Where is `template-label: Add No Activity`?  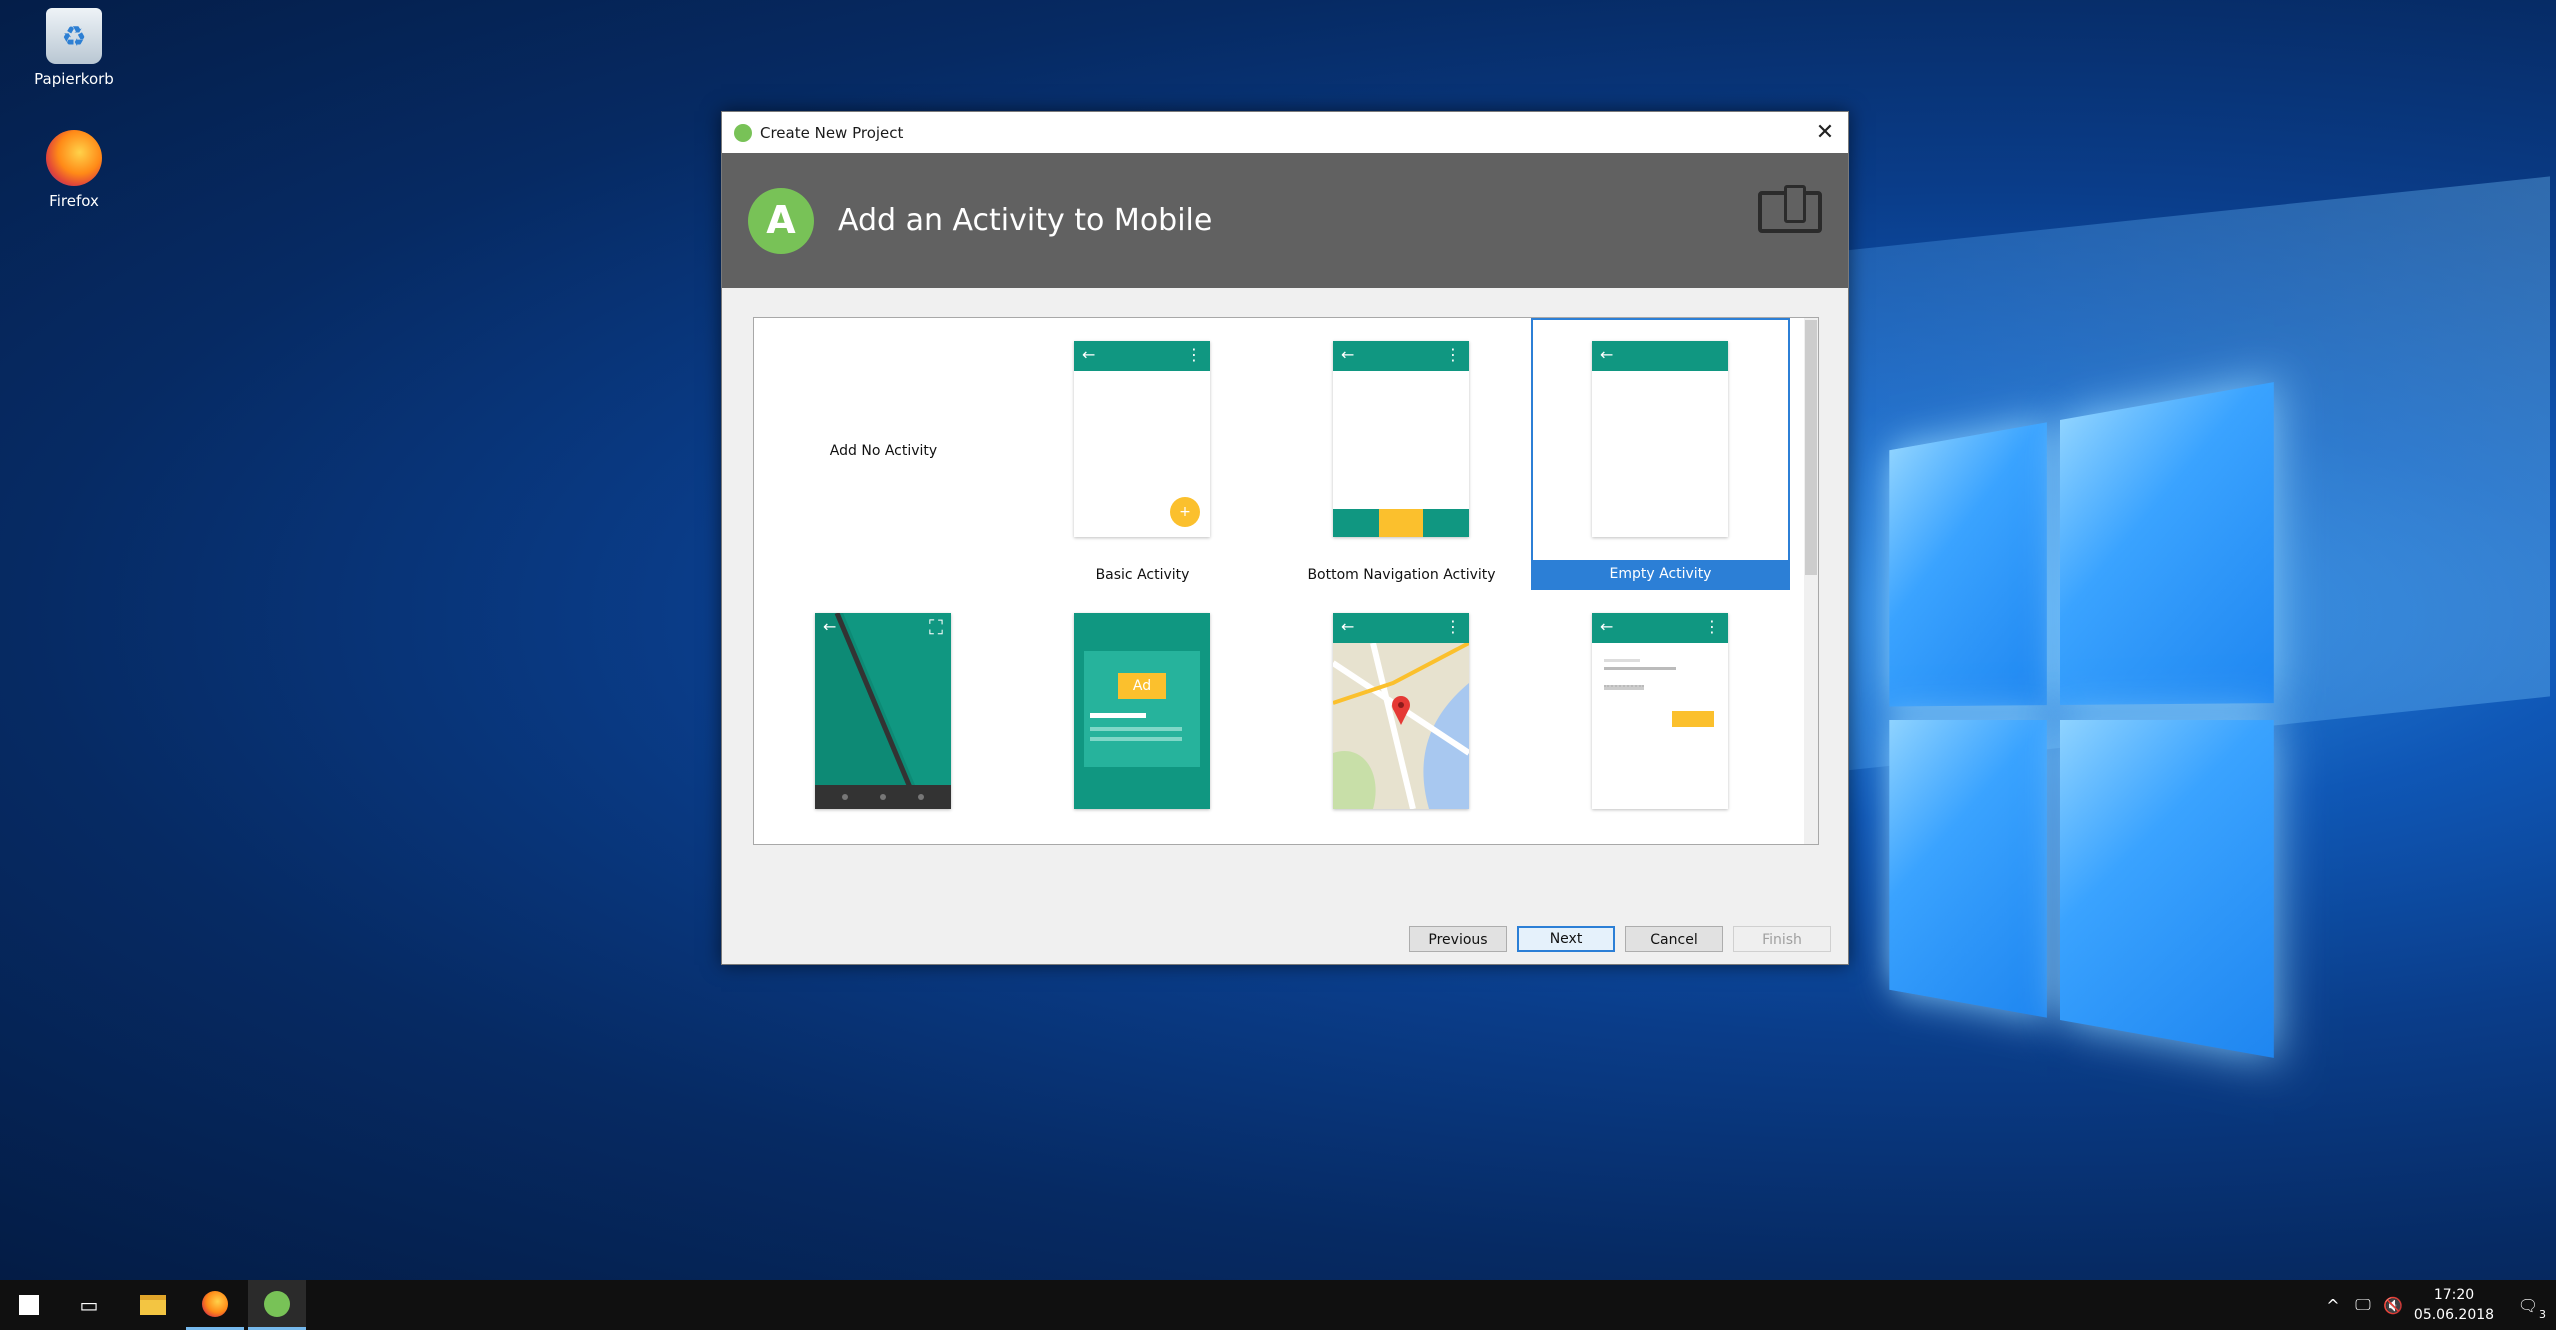 template-label: Add No Activity is located at coordinates (883, 451).